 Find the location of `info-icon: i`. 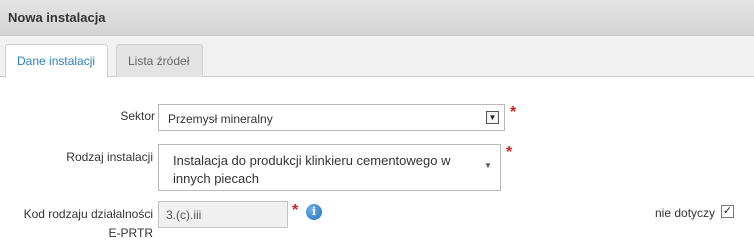

info-icon: i is located at coordinates (314, 212).